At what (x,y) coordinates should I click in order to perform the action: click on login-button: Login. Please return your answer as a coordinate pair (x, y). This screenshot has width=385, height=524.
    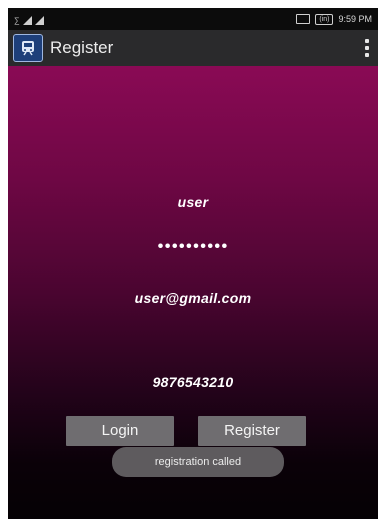
    Looking at the image, I should click on (120, 431).